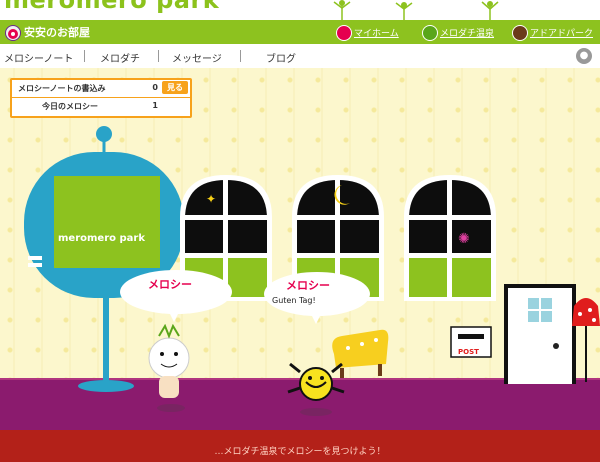 The height and width of the screenshot is (462, 600). Describe the element at coordinates (155, 105) in the screenshot. I see `stats-today-value: 1` at that location.